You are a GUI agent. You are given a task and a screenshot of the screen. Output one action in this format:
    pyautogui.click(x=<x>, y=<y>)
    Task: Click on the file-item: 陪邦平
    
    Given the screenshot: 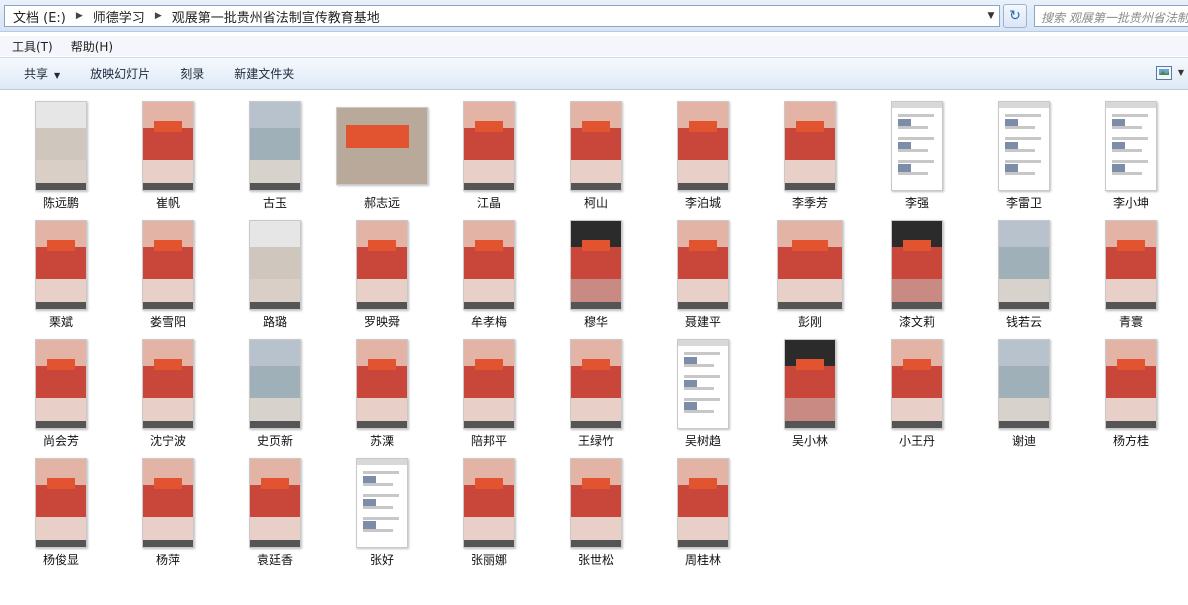 What is the action you would take?
    pyautogui.click(x=489, y=392)
    